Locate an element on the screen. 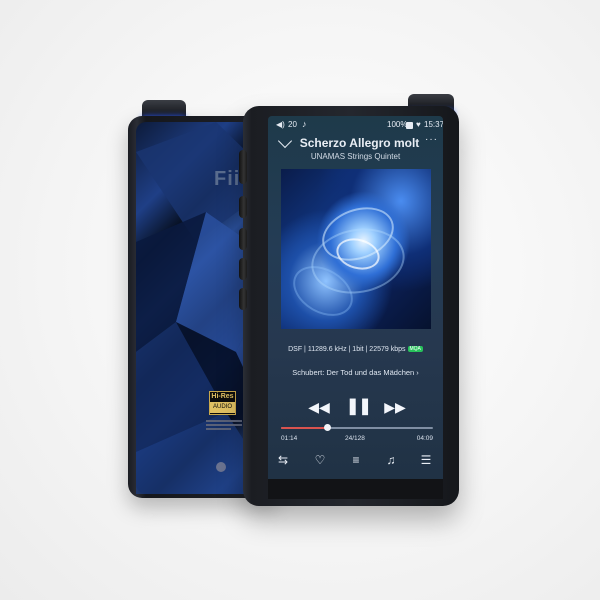 The image size is (600, 600). side-button-extra is located at coordinates (243, 299).